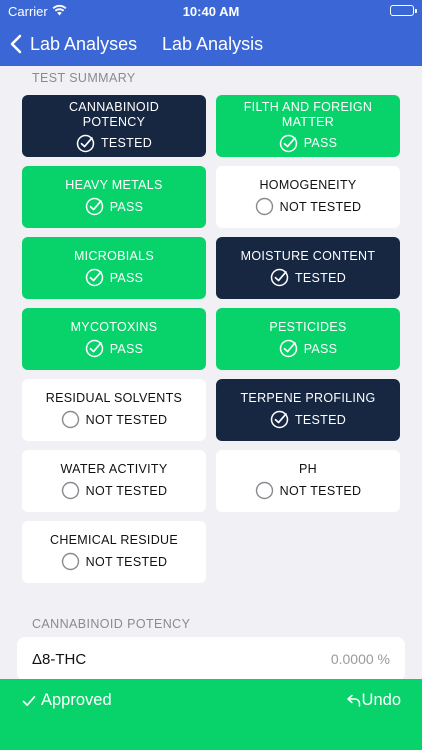 This screenshot has height=750, width=422. I want to click on chevron-left-icon, so click(16, 44).